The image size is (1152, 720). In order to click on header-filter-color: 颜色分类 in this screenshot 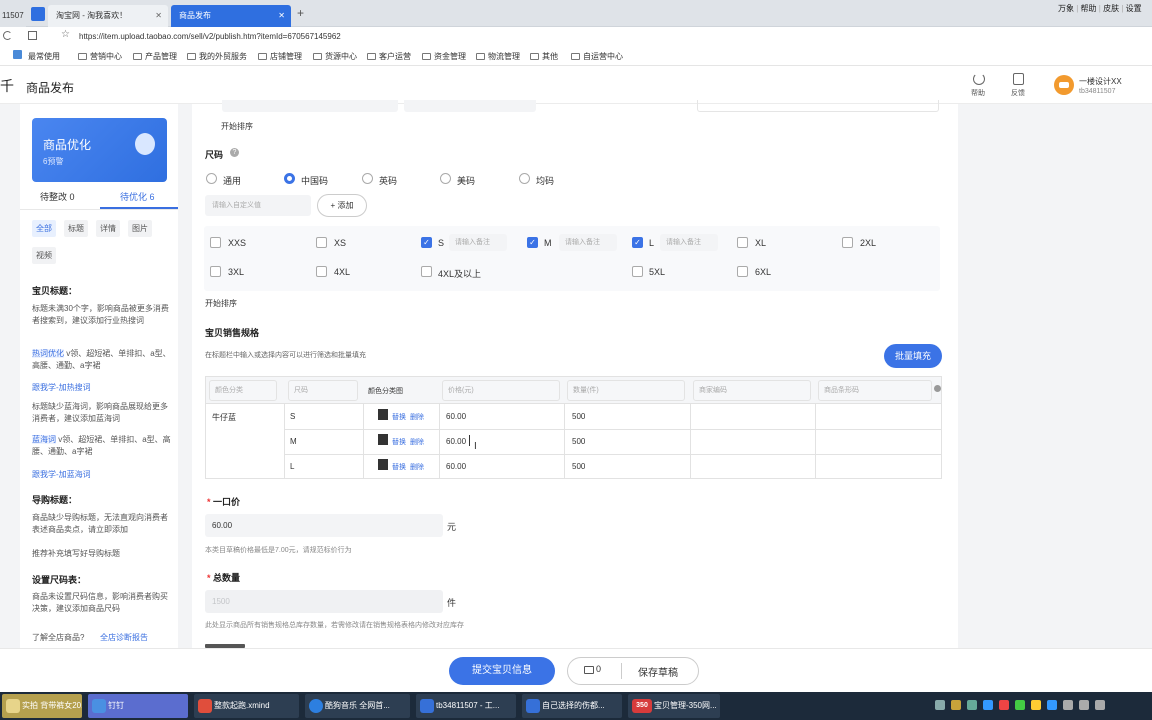, I will do `click(243, 390)`.